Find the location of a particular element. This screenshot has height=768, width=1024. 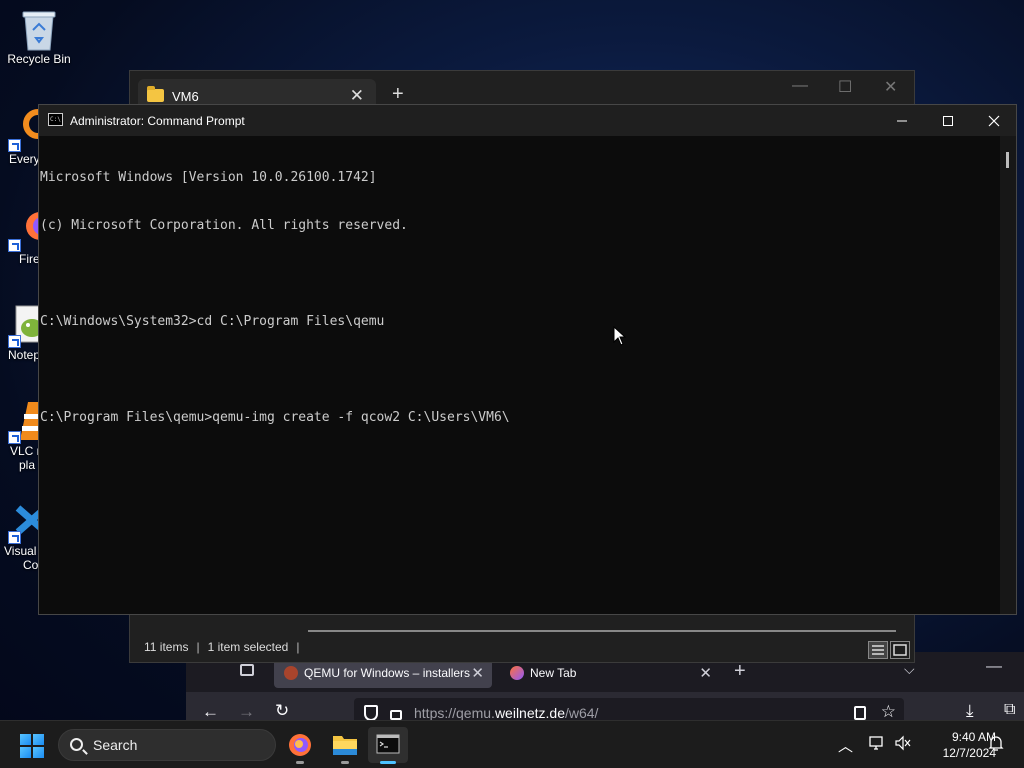

terminal-icon is located at coordinates (388, 744).